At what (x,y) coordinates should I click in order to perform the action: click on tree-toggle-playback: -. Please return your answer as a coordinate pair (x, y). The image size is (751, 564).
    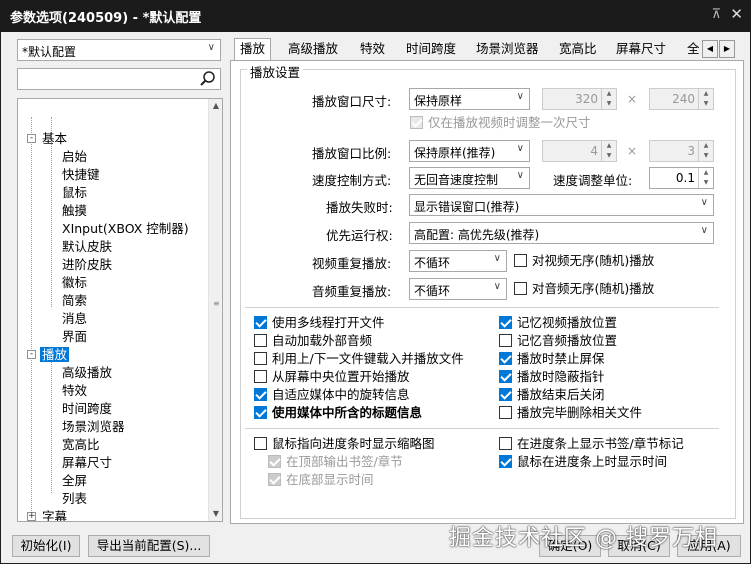
    Looking at the image, I should click on (31, 354).